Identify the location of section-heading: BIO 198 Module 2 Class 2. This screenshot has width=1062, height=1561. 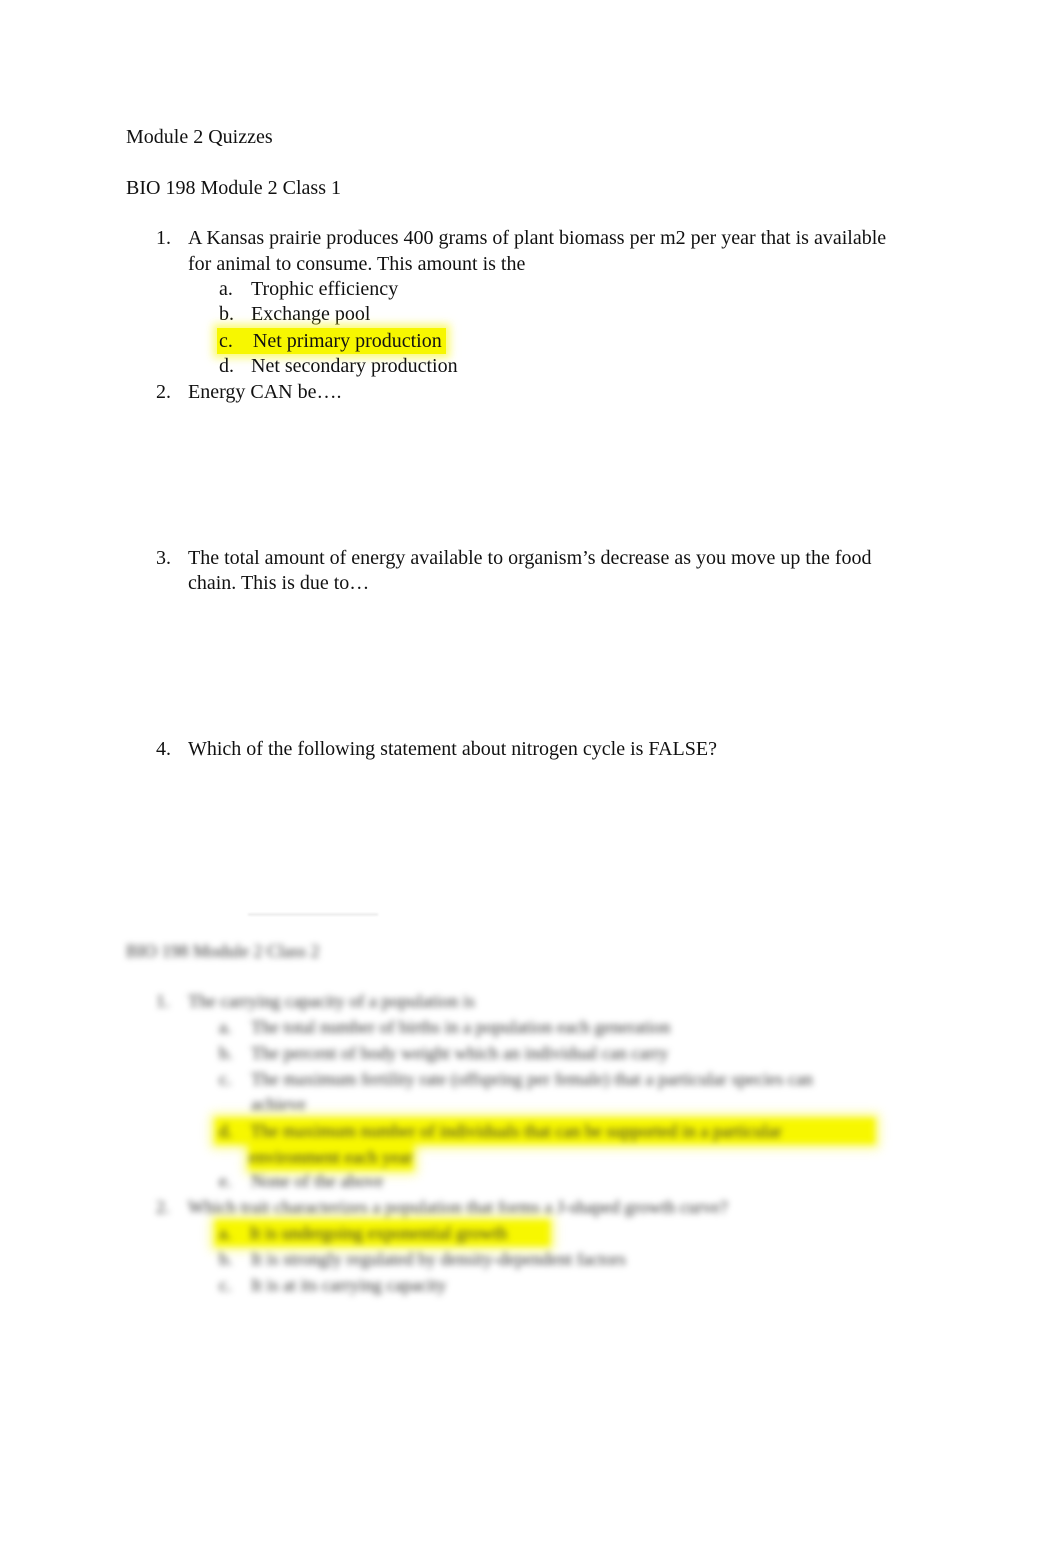
(223, 951).